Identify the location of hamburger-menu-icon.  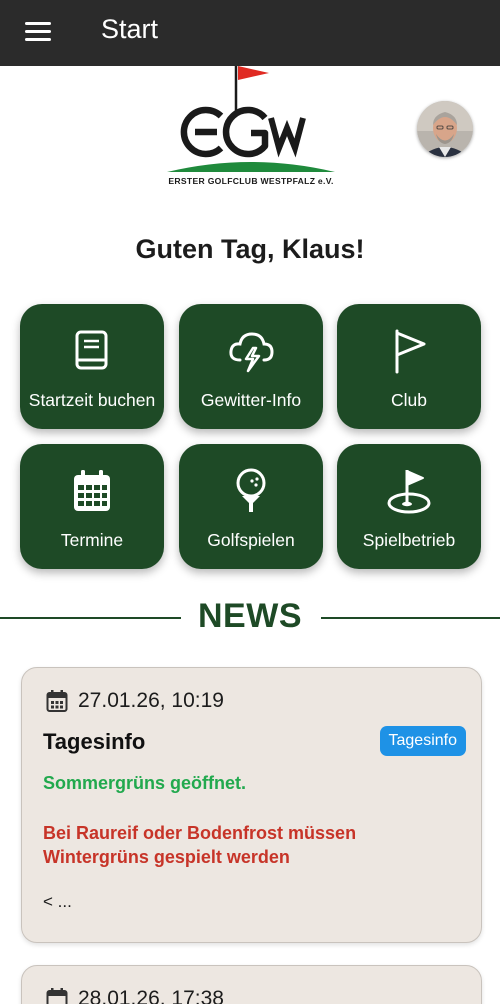
(39, 32).